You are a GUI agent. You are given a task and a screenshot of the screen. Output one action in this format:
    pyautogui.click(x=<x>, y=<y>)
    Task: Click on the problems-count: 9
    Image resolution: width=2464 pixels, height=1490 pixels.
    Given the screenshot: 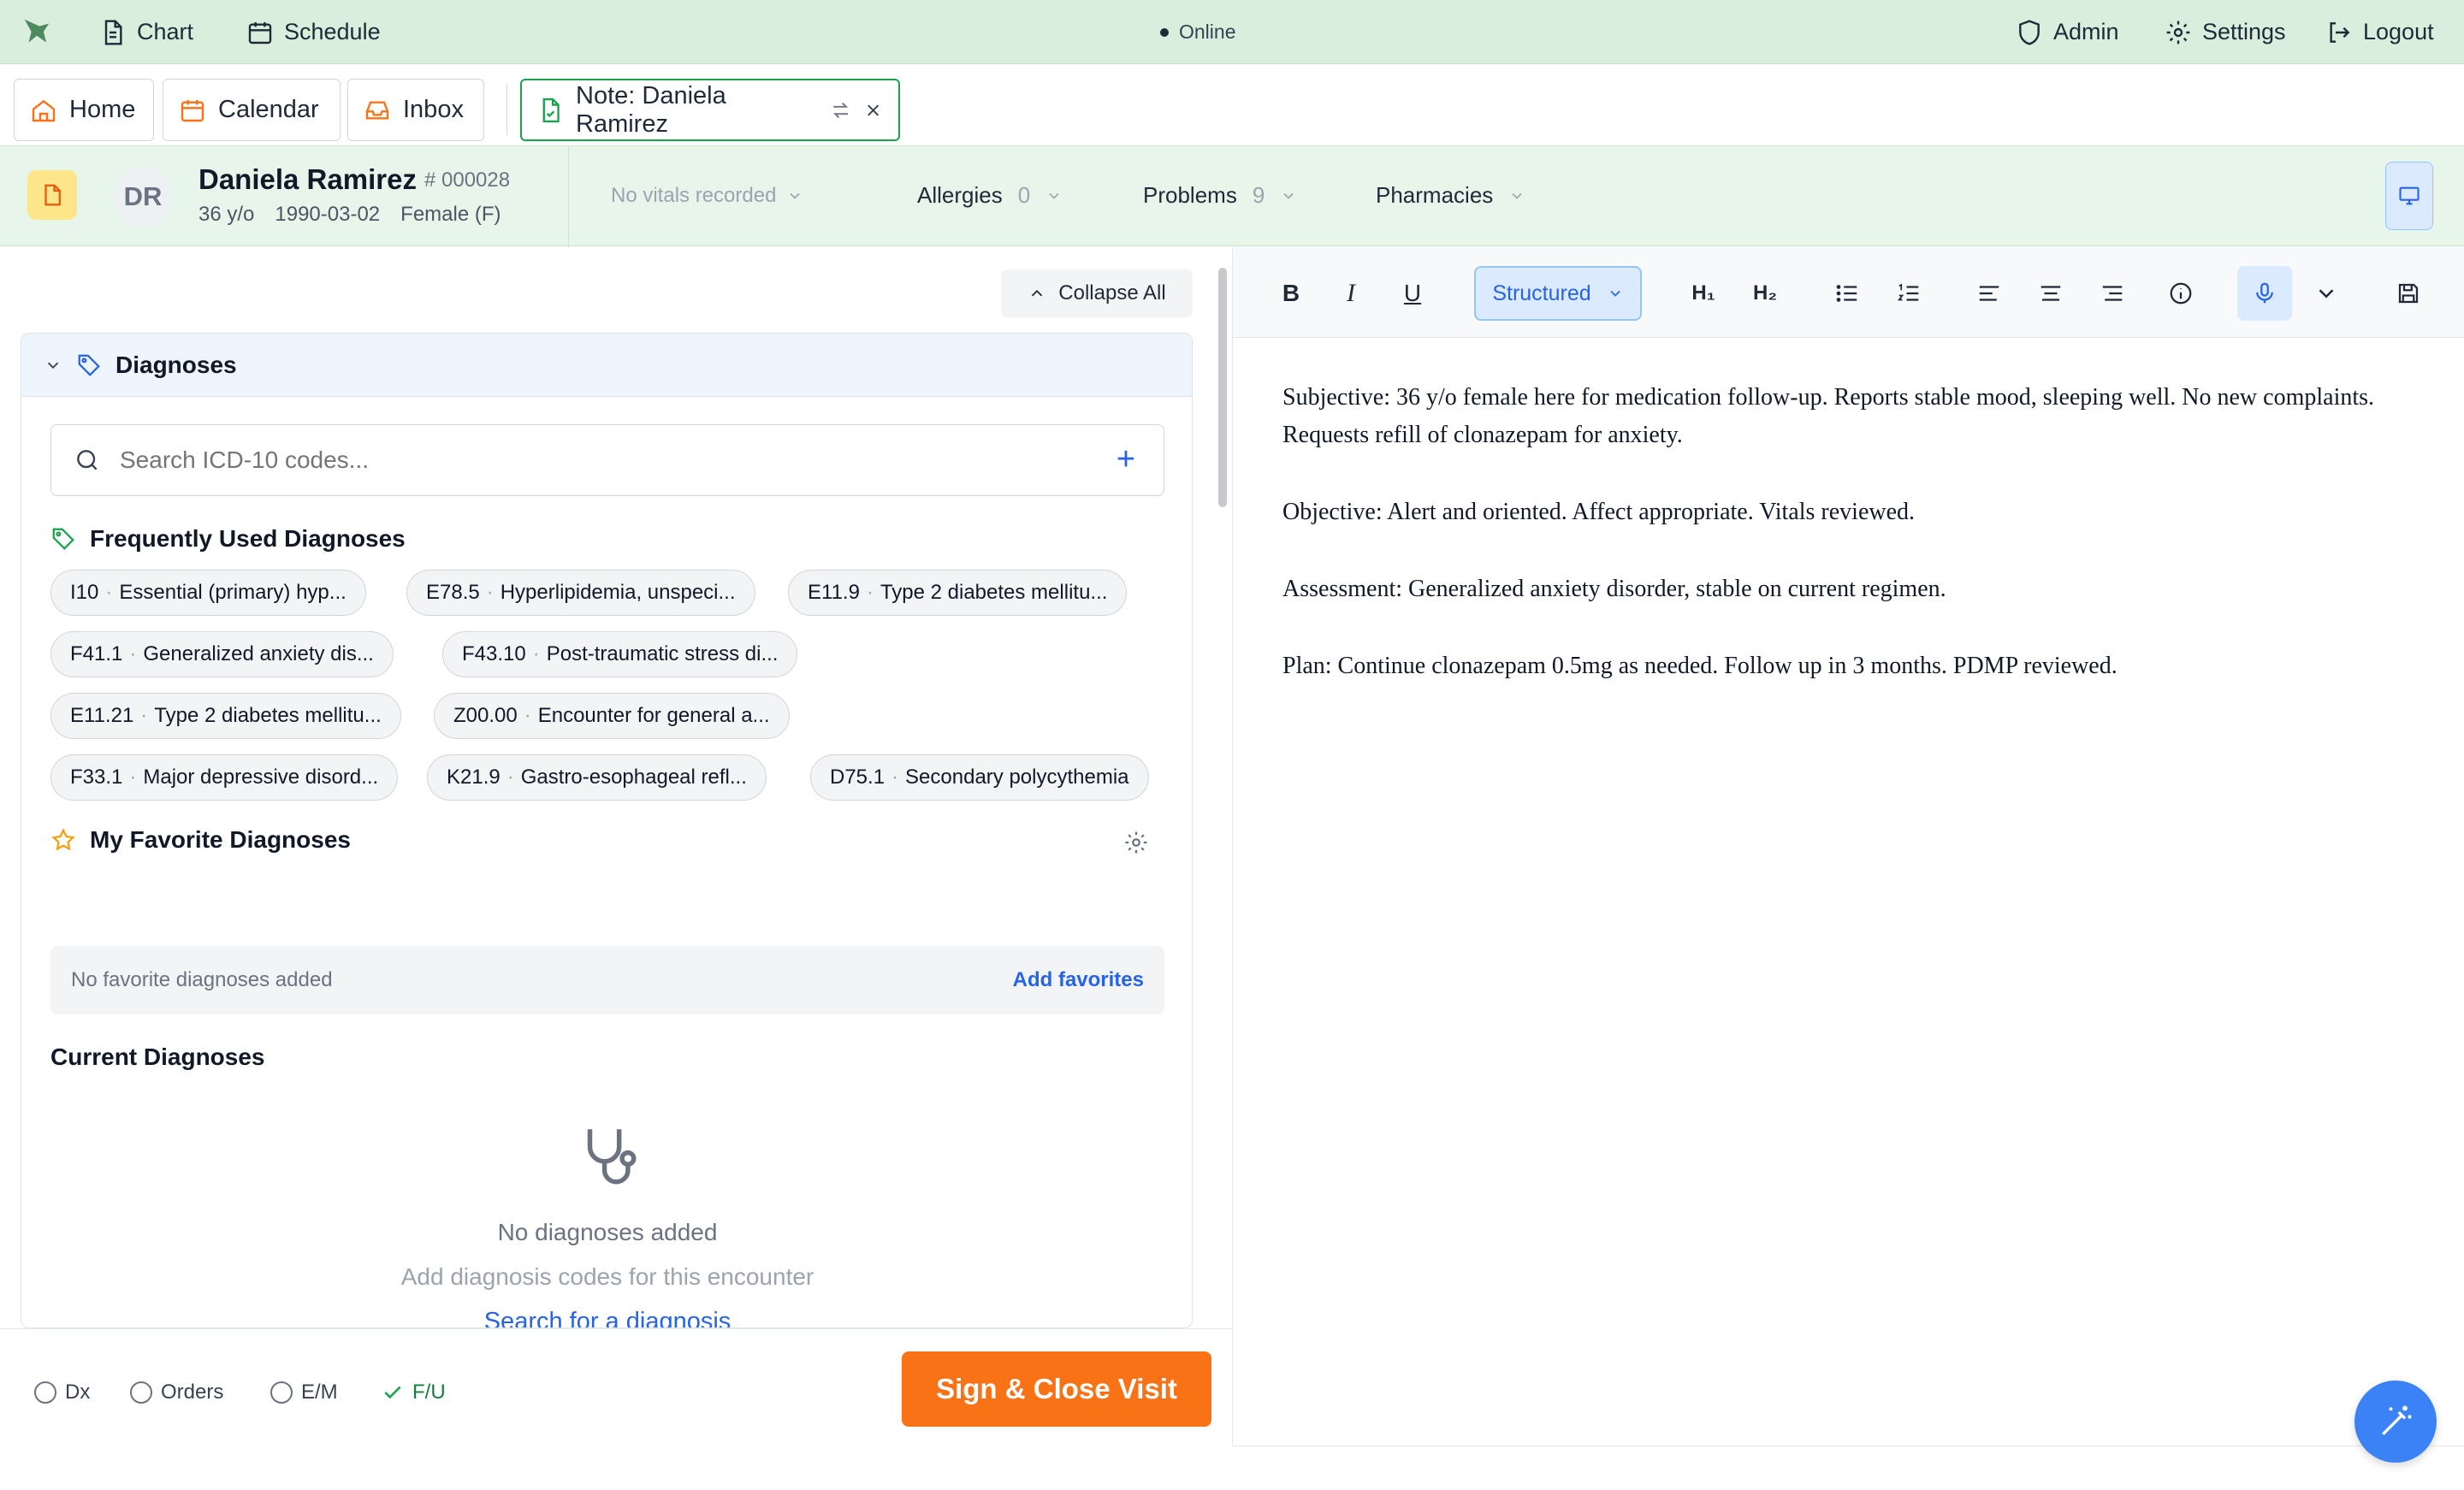 What is the action you would take?
    pyautogui.click(x=1258, y=195)
    